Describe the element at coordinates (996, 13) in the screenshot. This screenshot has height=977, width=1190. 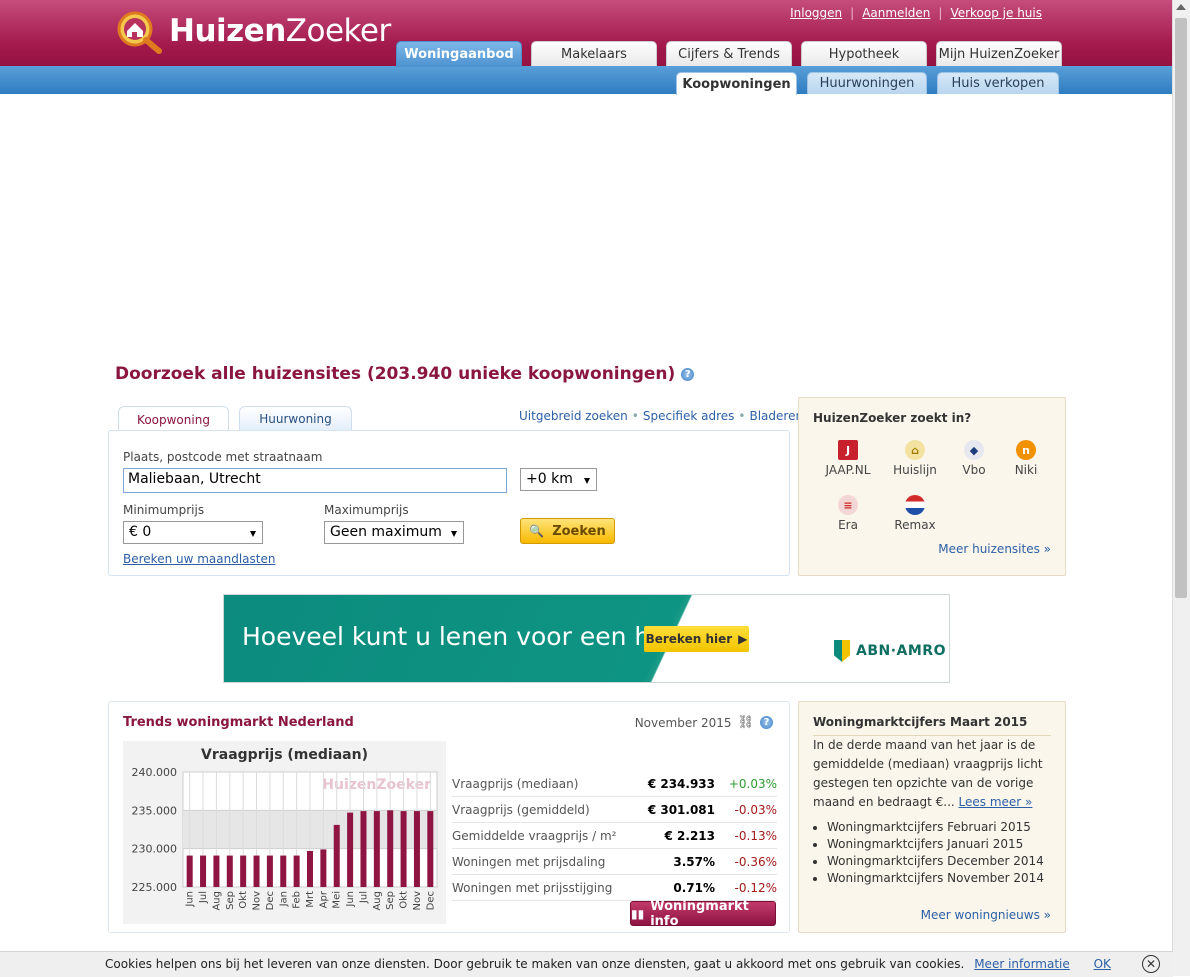
I see `sell-house-link: Verkoop je huis` at that location.